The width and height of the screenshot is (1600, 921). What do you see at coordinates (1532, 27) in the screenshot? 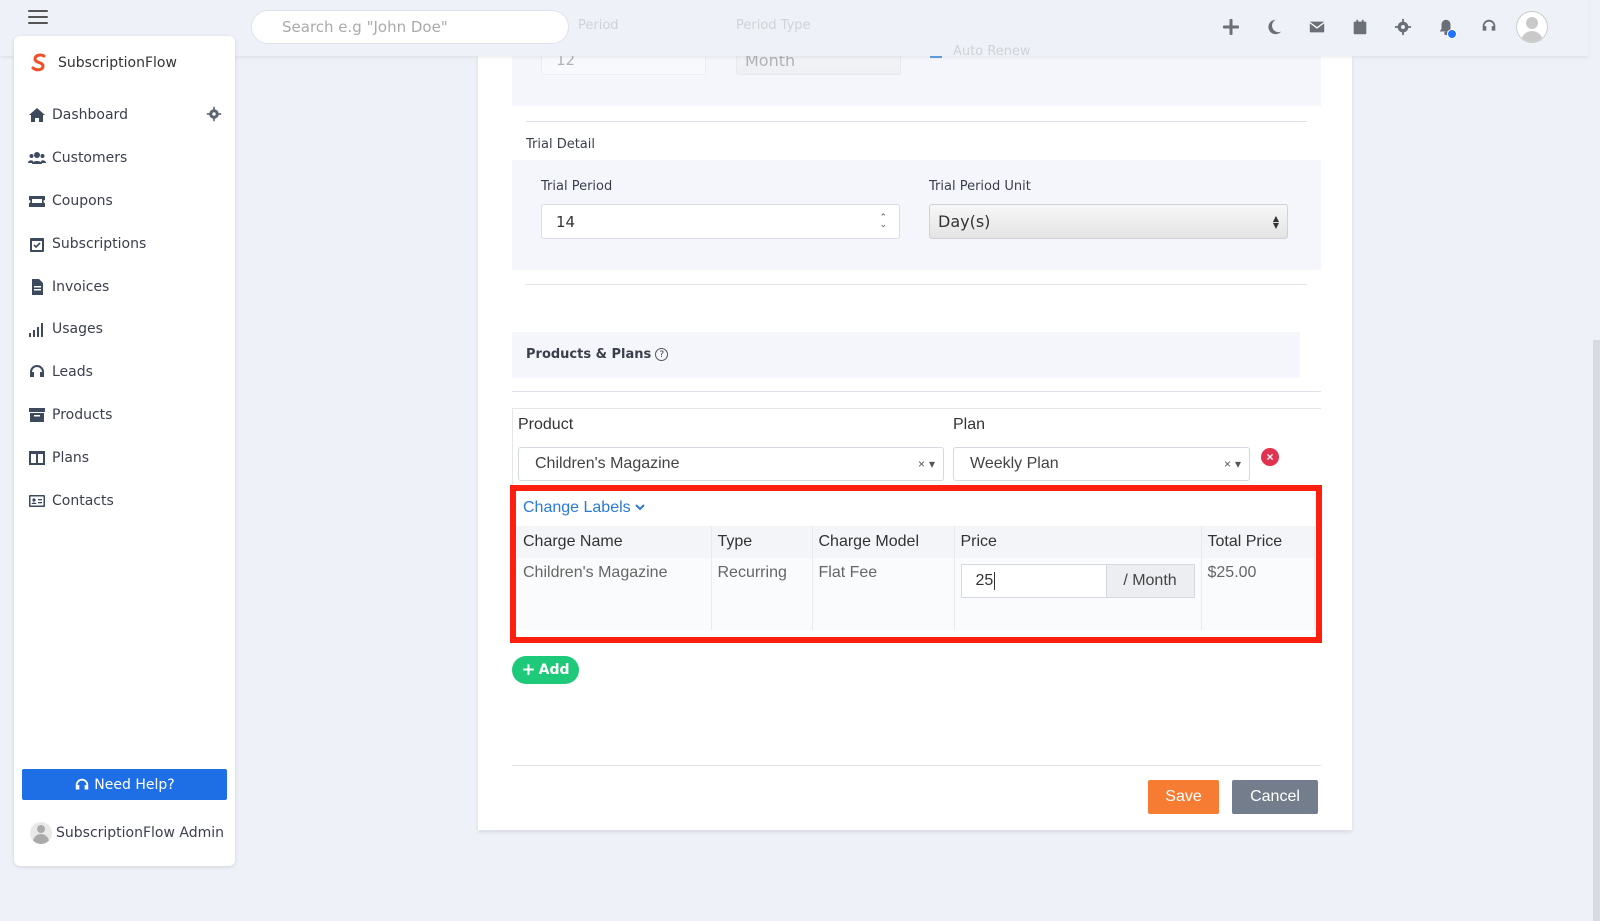
I see `user-avatar` at bounding box center [1532, 27].